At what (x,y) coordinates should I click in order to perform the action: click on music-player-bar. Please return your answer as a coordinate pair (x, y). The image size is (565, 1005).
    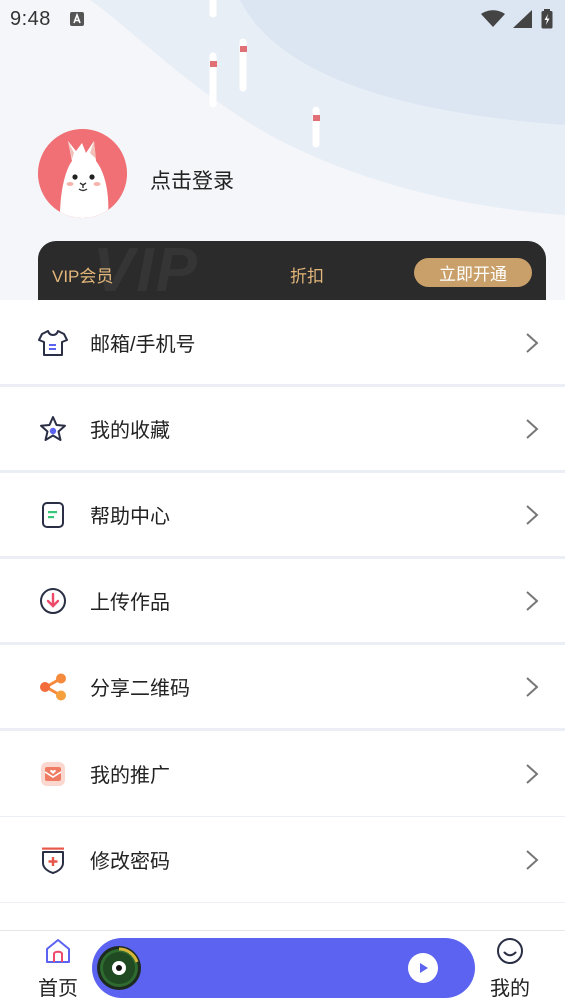
    Looking at the image, I should click on (283, 968).